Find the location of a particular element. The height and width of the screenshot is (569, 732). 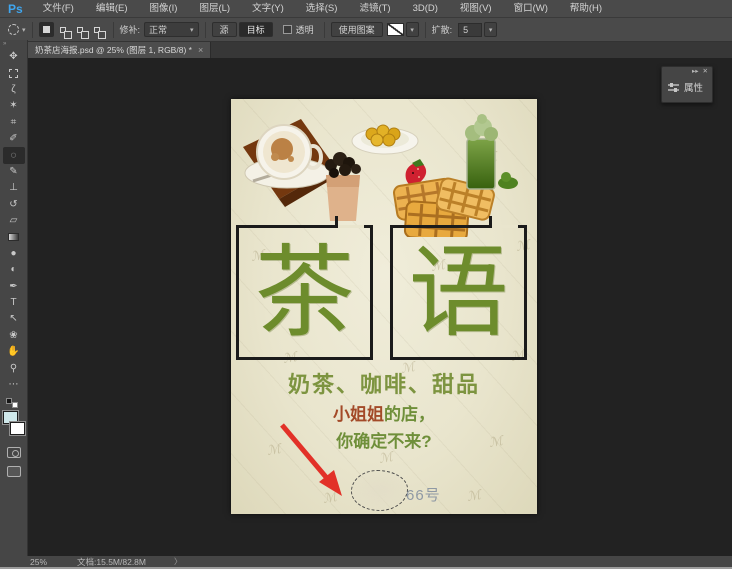

poster-line2: 小姐姐的店， is located at coordinates (384, 412).